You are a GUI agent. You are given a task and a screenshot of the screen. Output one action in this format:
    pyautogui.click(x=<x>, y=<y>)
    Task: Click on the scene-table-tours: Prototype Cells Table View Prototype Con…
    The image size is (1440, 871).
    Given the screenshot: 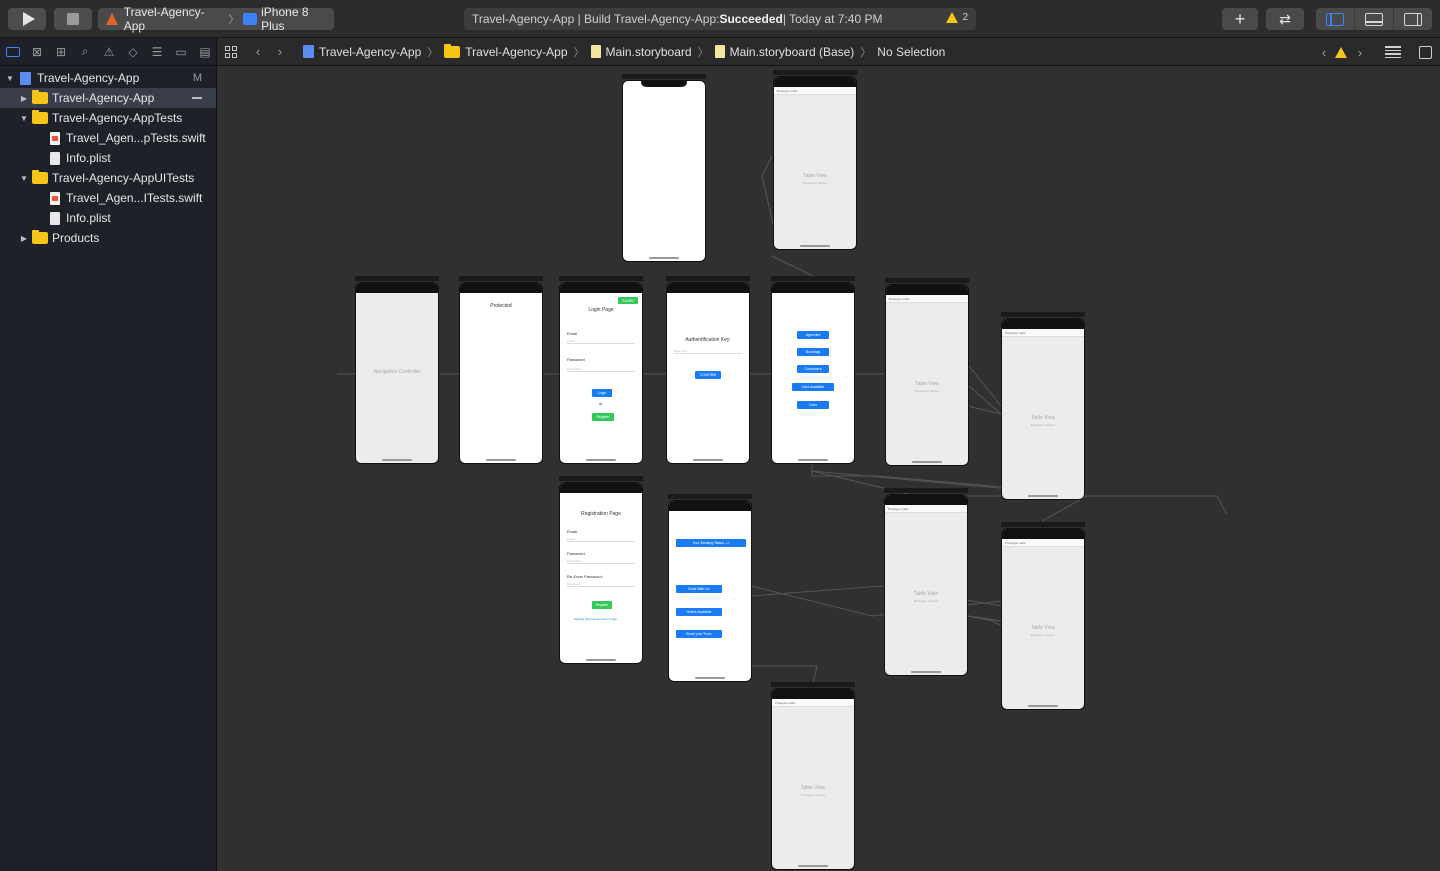 What is the action you would take?
    pyautogui.click(x=813, y=776)
    